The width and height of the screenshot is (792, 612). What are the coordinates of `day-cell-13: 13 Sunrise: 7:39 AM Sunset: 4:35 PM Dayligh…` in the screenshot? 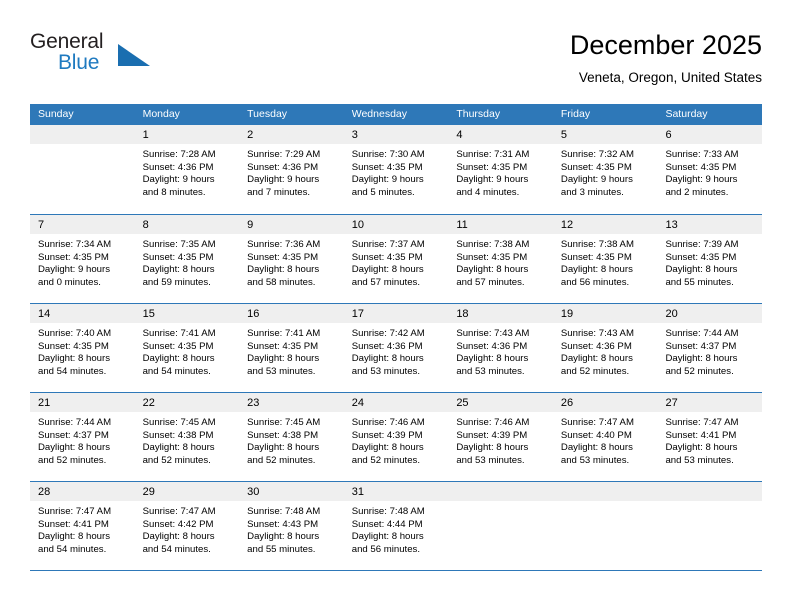 It's located at (710, 259).